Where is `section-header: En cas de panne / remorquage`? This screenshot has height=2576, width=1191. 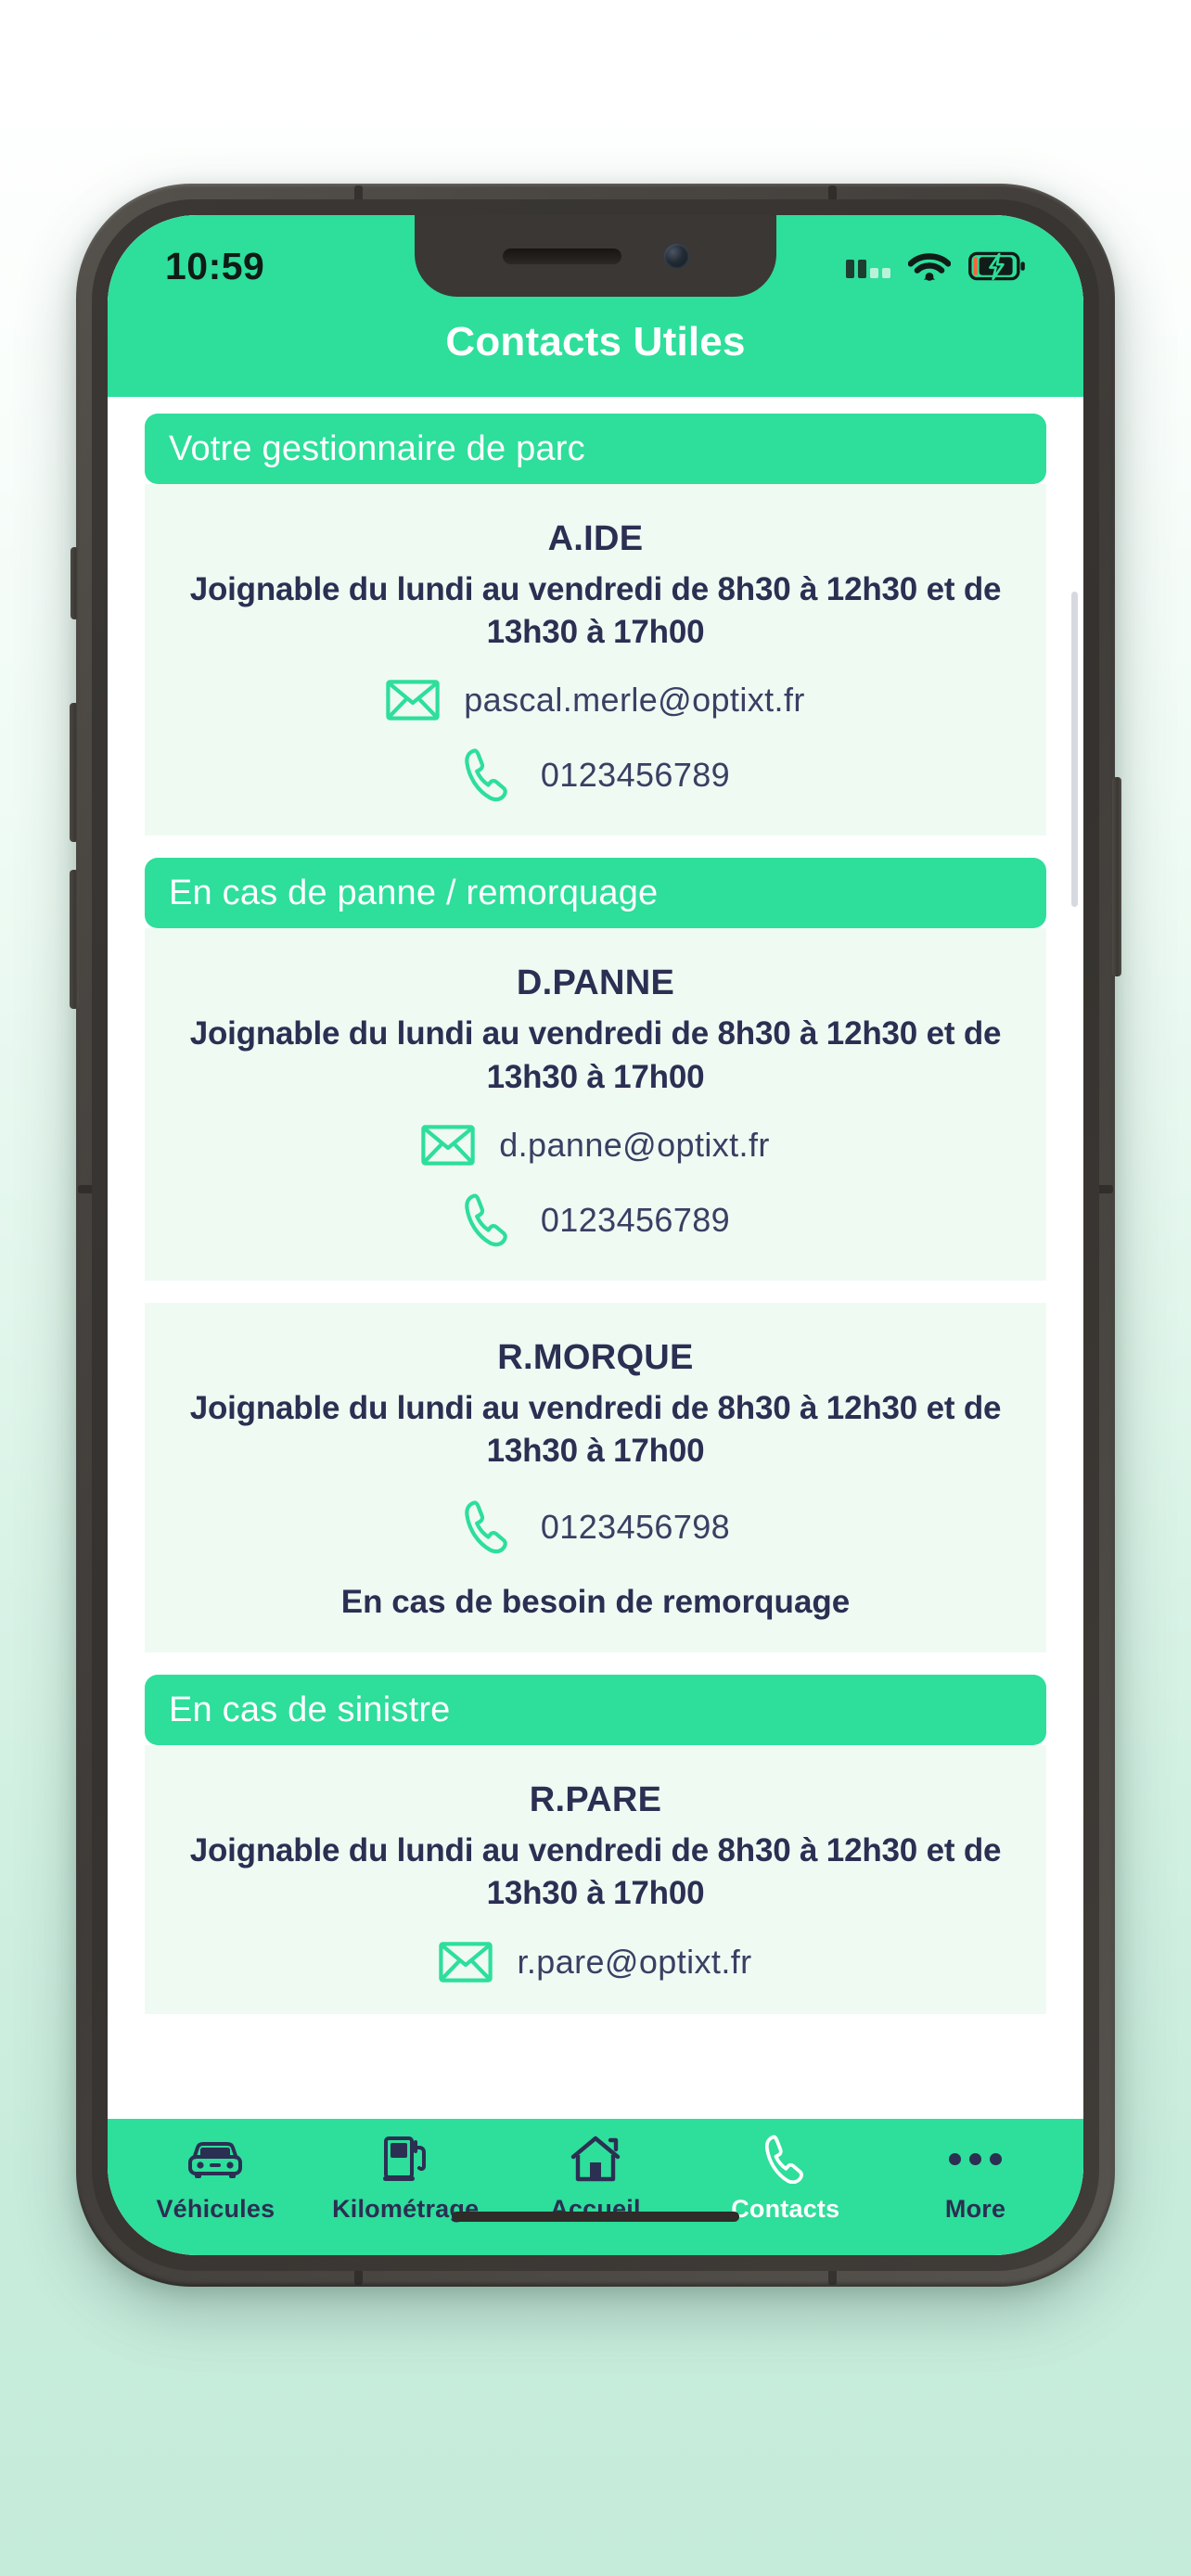
section-header: En cas de panne / remorquage is located at coordinates (595, 893).